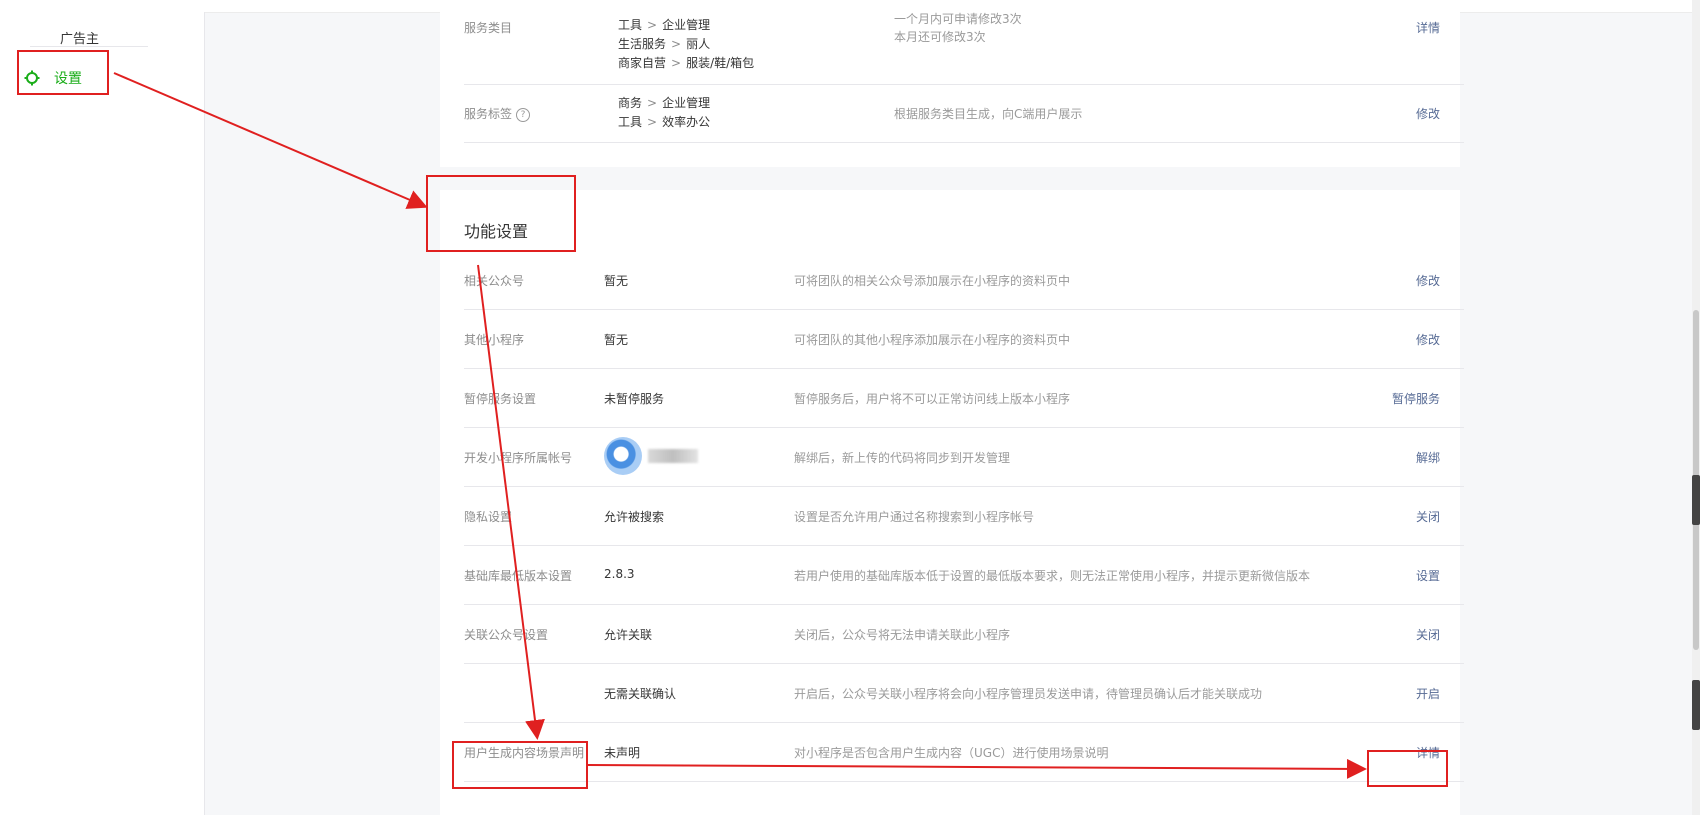 The image size is (1700, 815). I want to click on sidebar: 广告主 设置, so click(102, 413).